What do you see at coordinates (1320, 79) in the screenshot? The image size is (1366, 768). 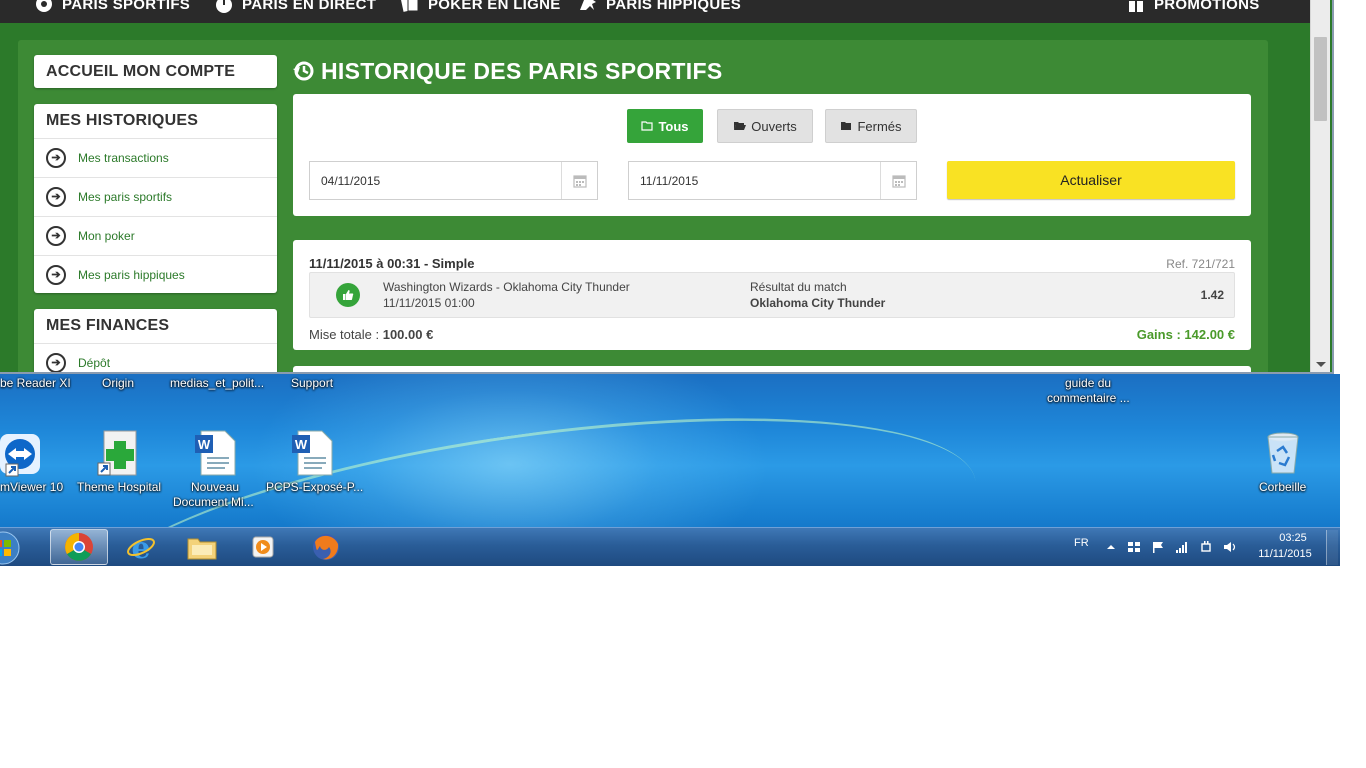 I see `scrollbar-thumb` at bounding box center [1320, 79].